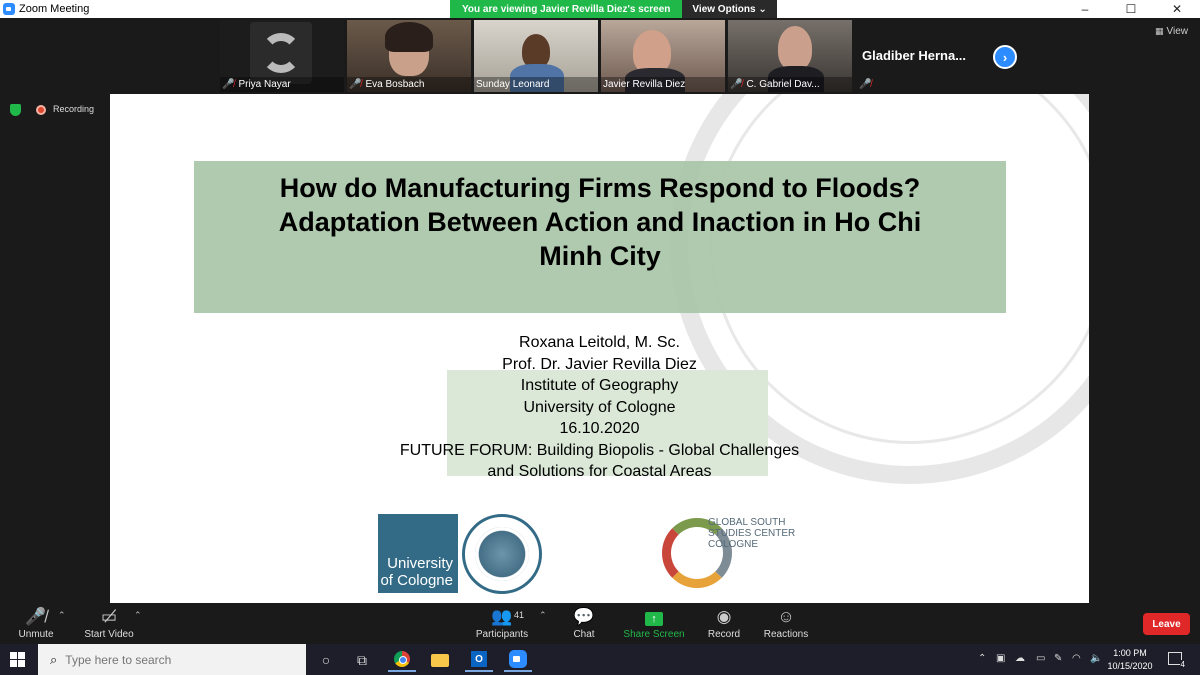 The image size is (1200, 675). I want to click on share-screen-icon: ↑, so click(654, 619).